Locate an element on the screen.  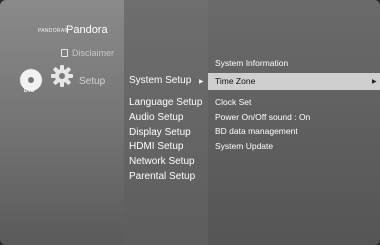
gear-icon is located at coordinates (62, 76).